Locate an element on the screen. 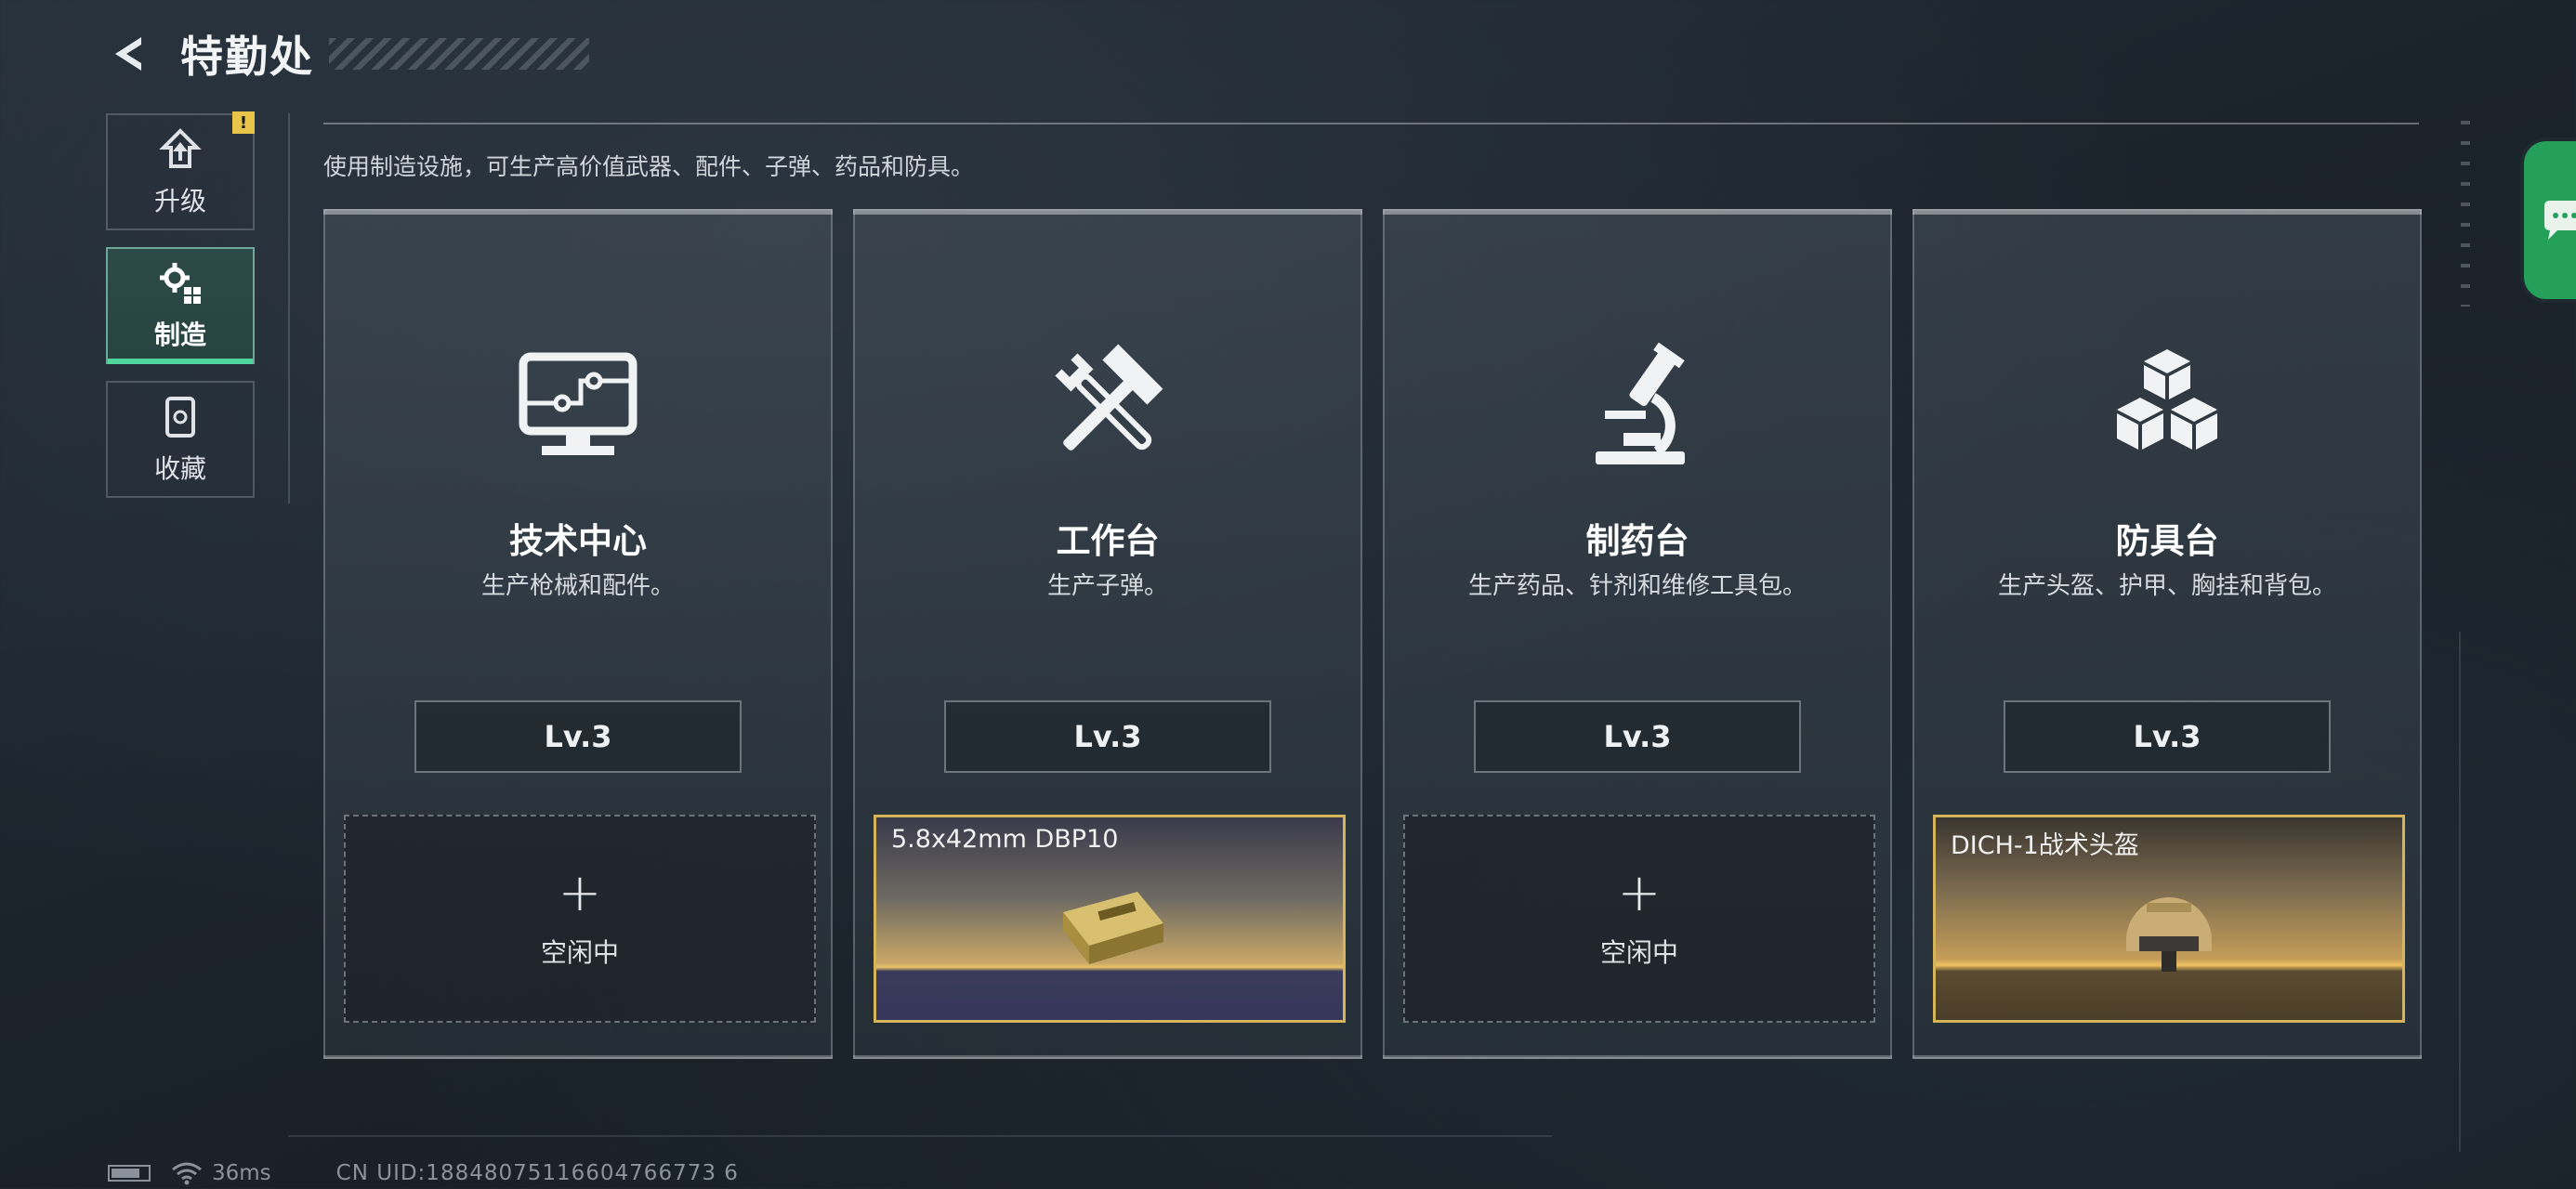 Image resolution: width=2576 pixels, height=1189 pixels. divider-line is located at coordinates (1371, 123).